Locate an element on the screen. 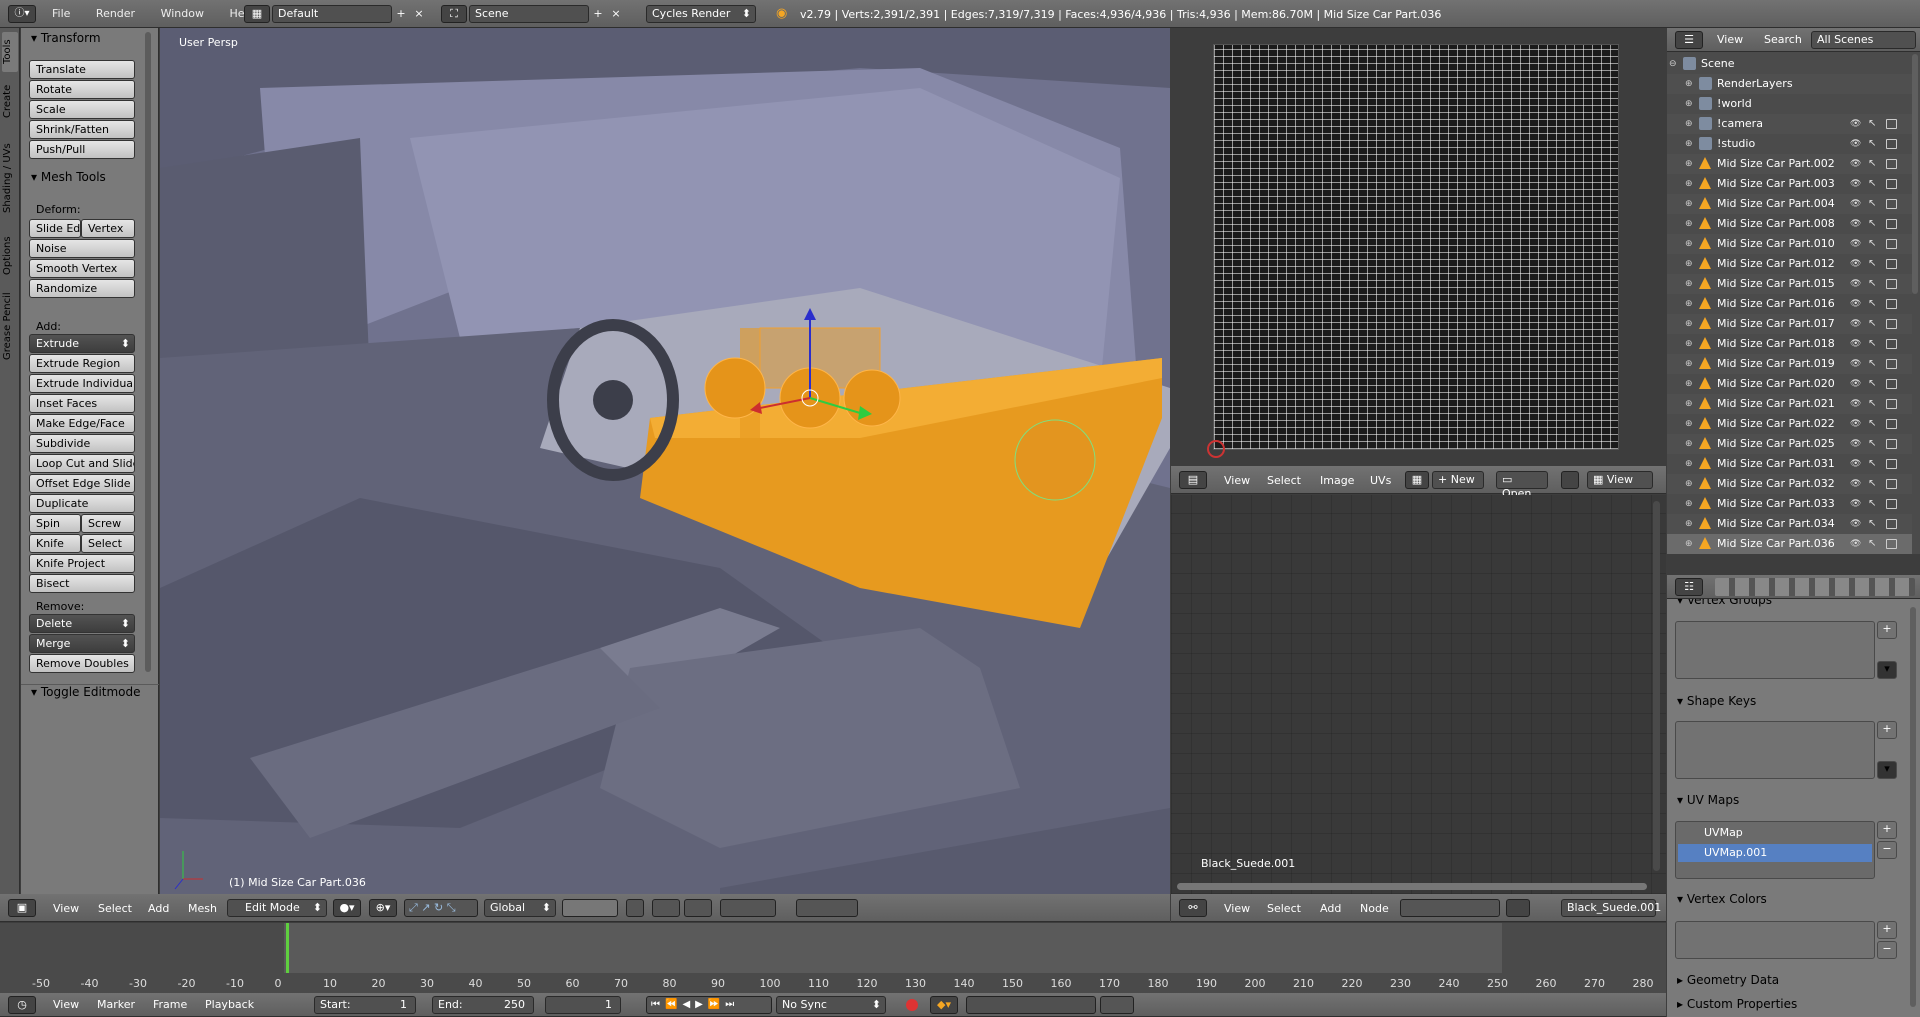  layout-icon: ▦ is located at coordinates (257, 14).